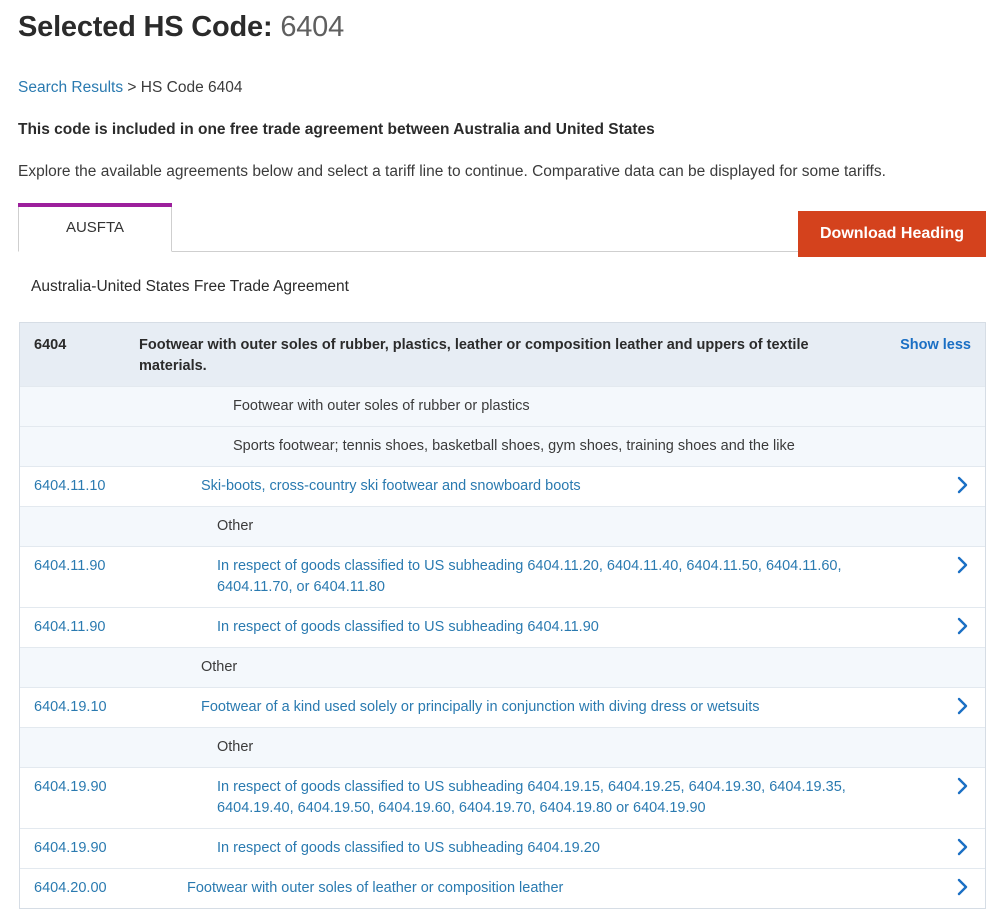 The width and height of the screenshot is (1004, 909). I want to click on breadcrumb-current: HS Code 6404, so click(191, 88).